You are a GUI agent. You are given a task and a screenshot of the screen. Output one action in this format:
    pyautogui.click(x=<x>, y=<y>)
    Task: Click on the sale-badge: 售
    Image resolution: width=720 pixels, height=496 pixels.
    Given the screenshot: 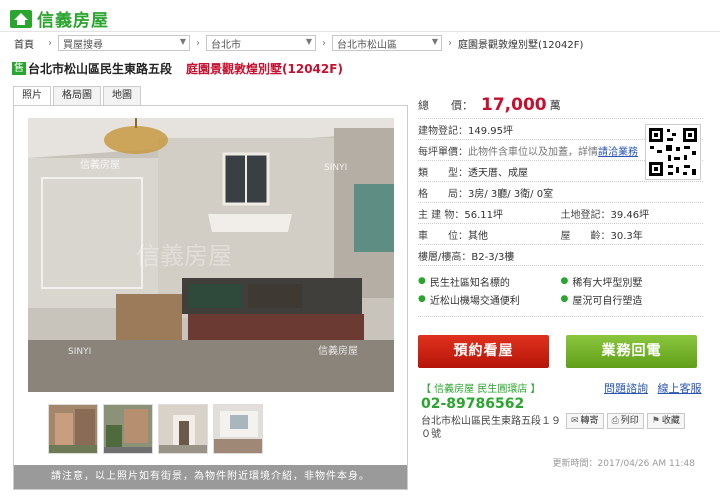 What is the action you would take?
    pyautogui.click(x=19, y=68)
    